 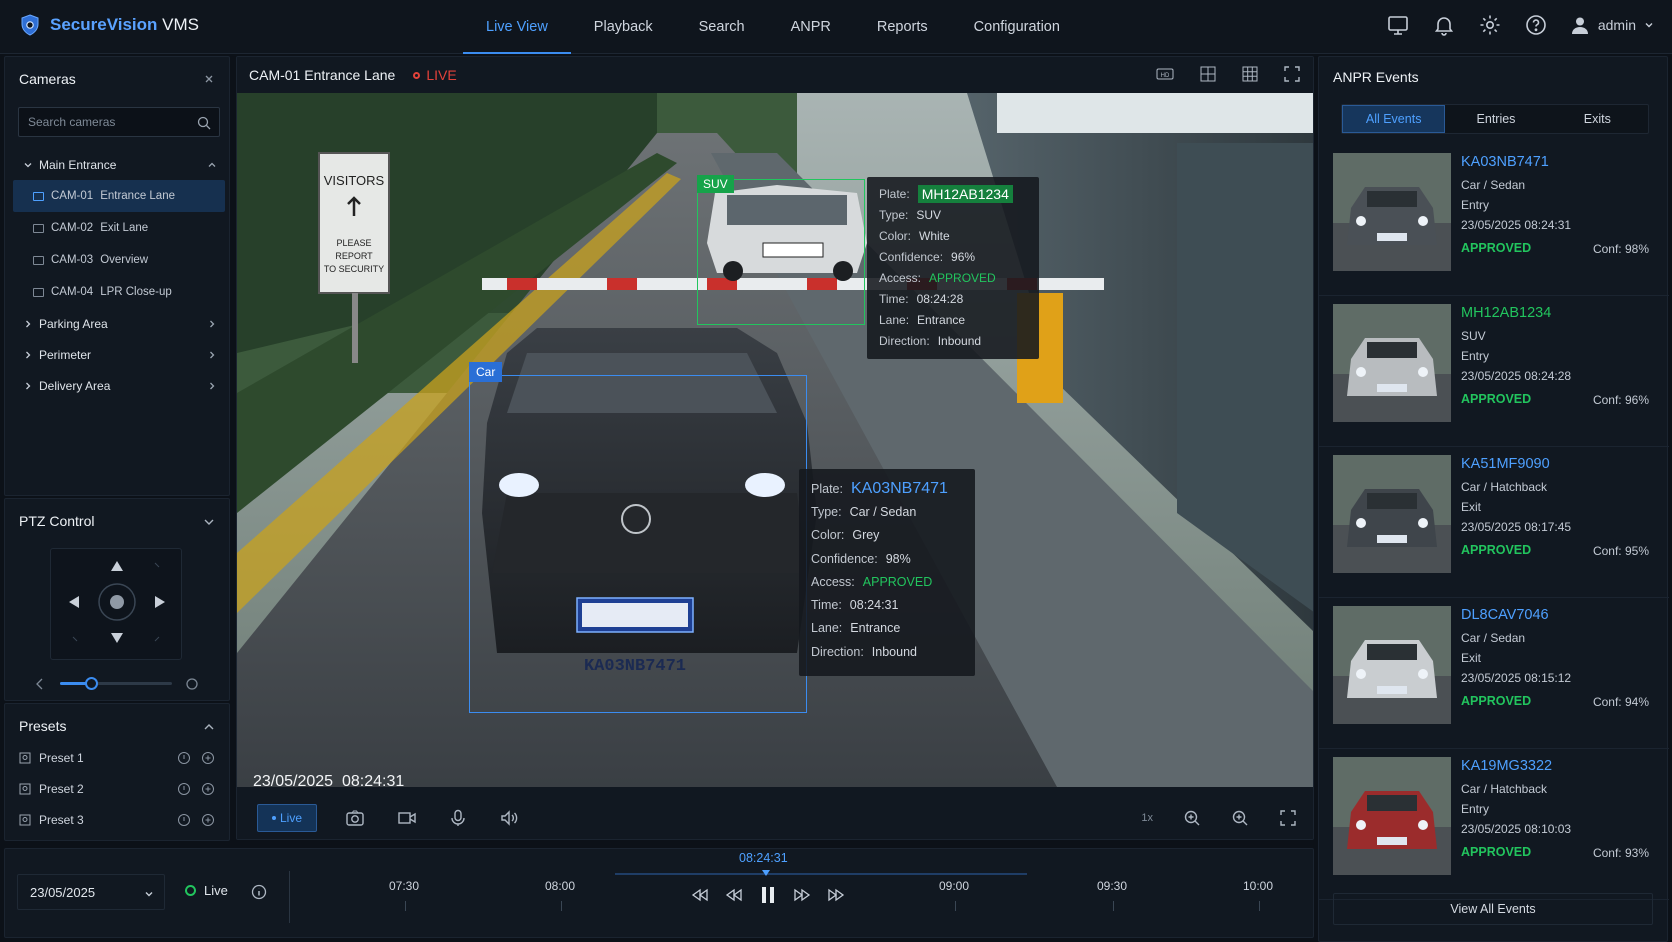 What do you see at coordinates (458, 818) in the screenshot?
I see `microphone-icon` at bounding box center [458, 818].